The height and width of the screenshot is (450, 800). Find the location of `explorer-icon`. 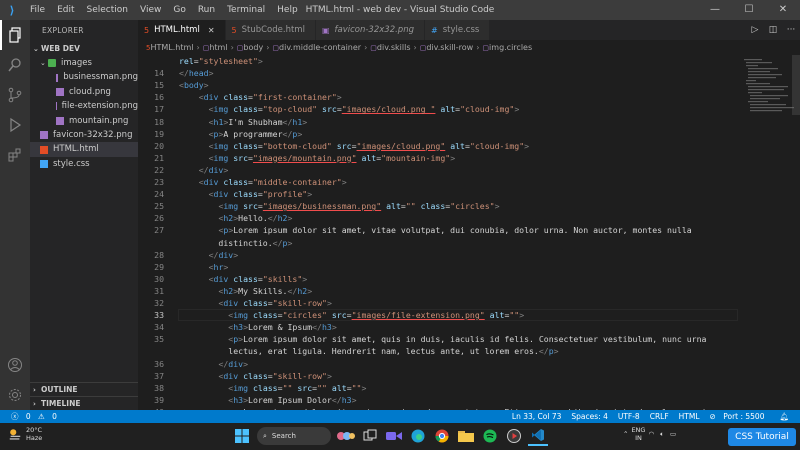

explorer-icon is located at coordinates (15, 35).